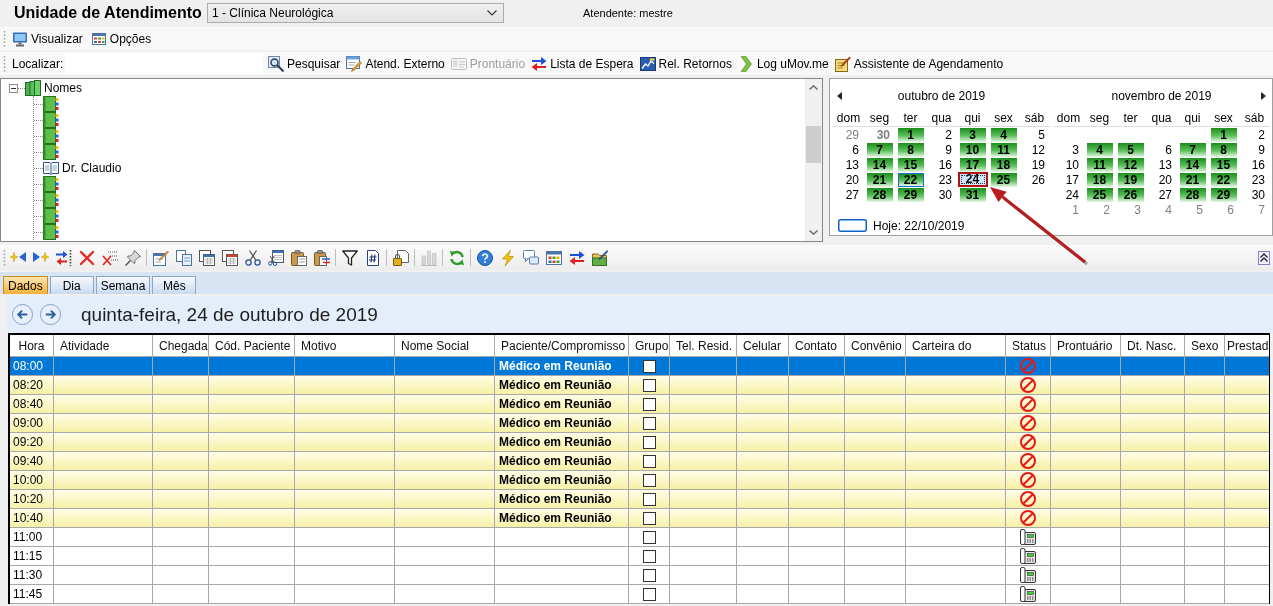  I want to click on caret-left-icon, so click(839, 96).